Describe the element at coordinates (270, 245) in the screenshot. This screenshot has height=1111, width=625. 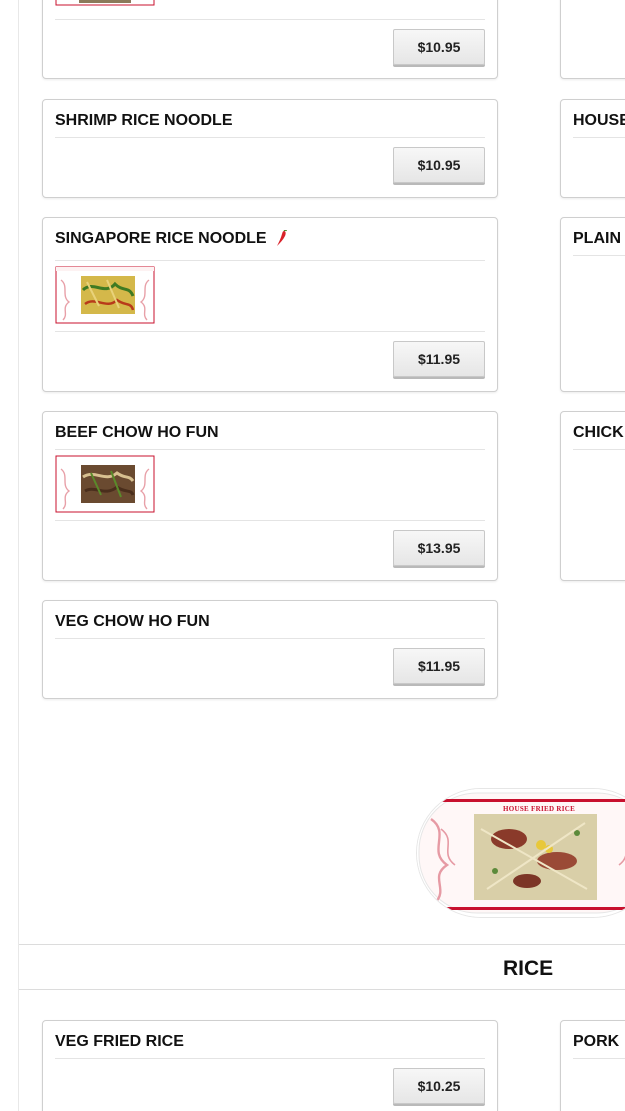
I see `dish-title-row: SINGAPORE RICE NOODLE` at that location.